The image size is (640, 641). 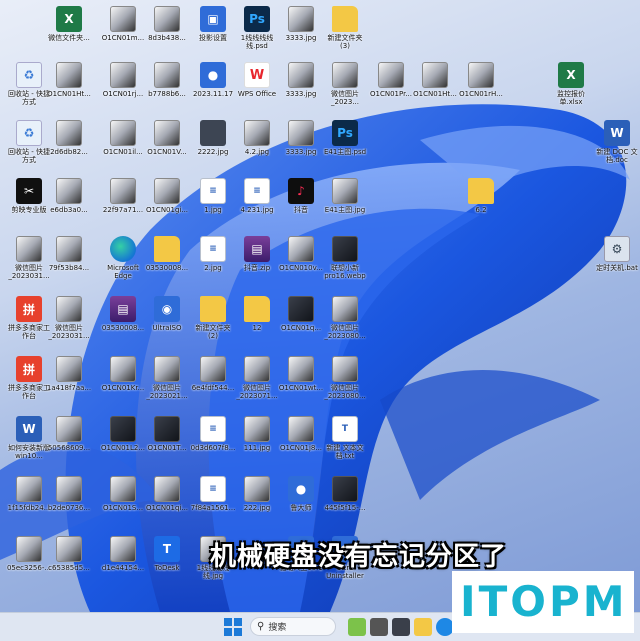 What do you see at coordinates (345, 201) in the screenshot?
I see `desktop-icon: E41主图.jpg` at bounding box center [345, 201].